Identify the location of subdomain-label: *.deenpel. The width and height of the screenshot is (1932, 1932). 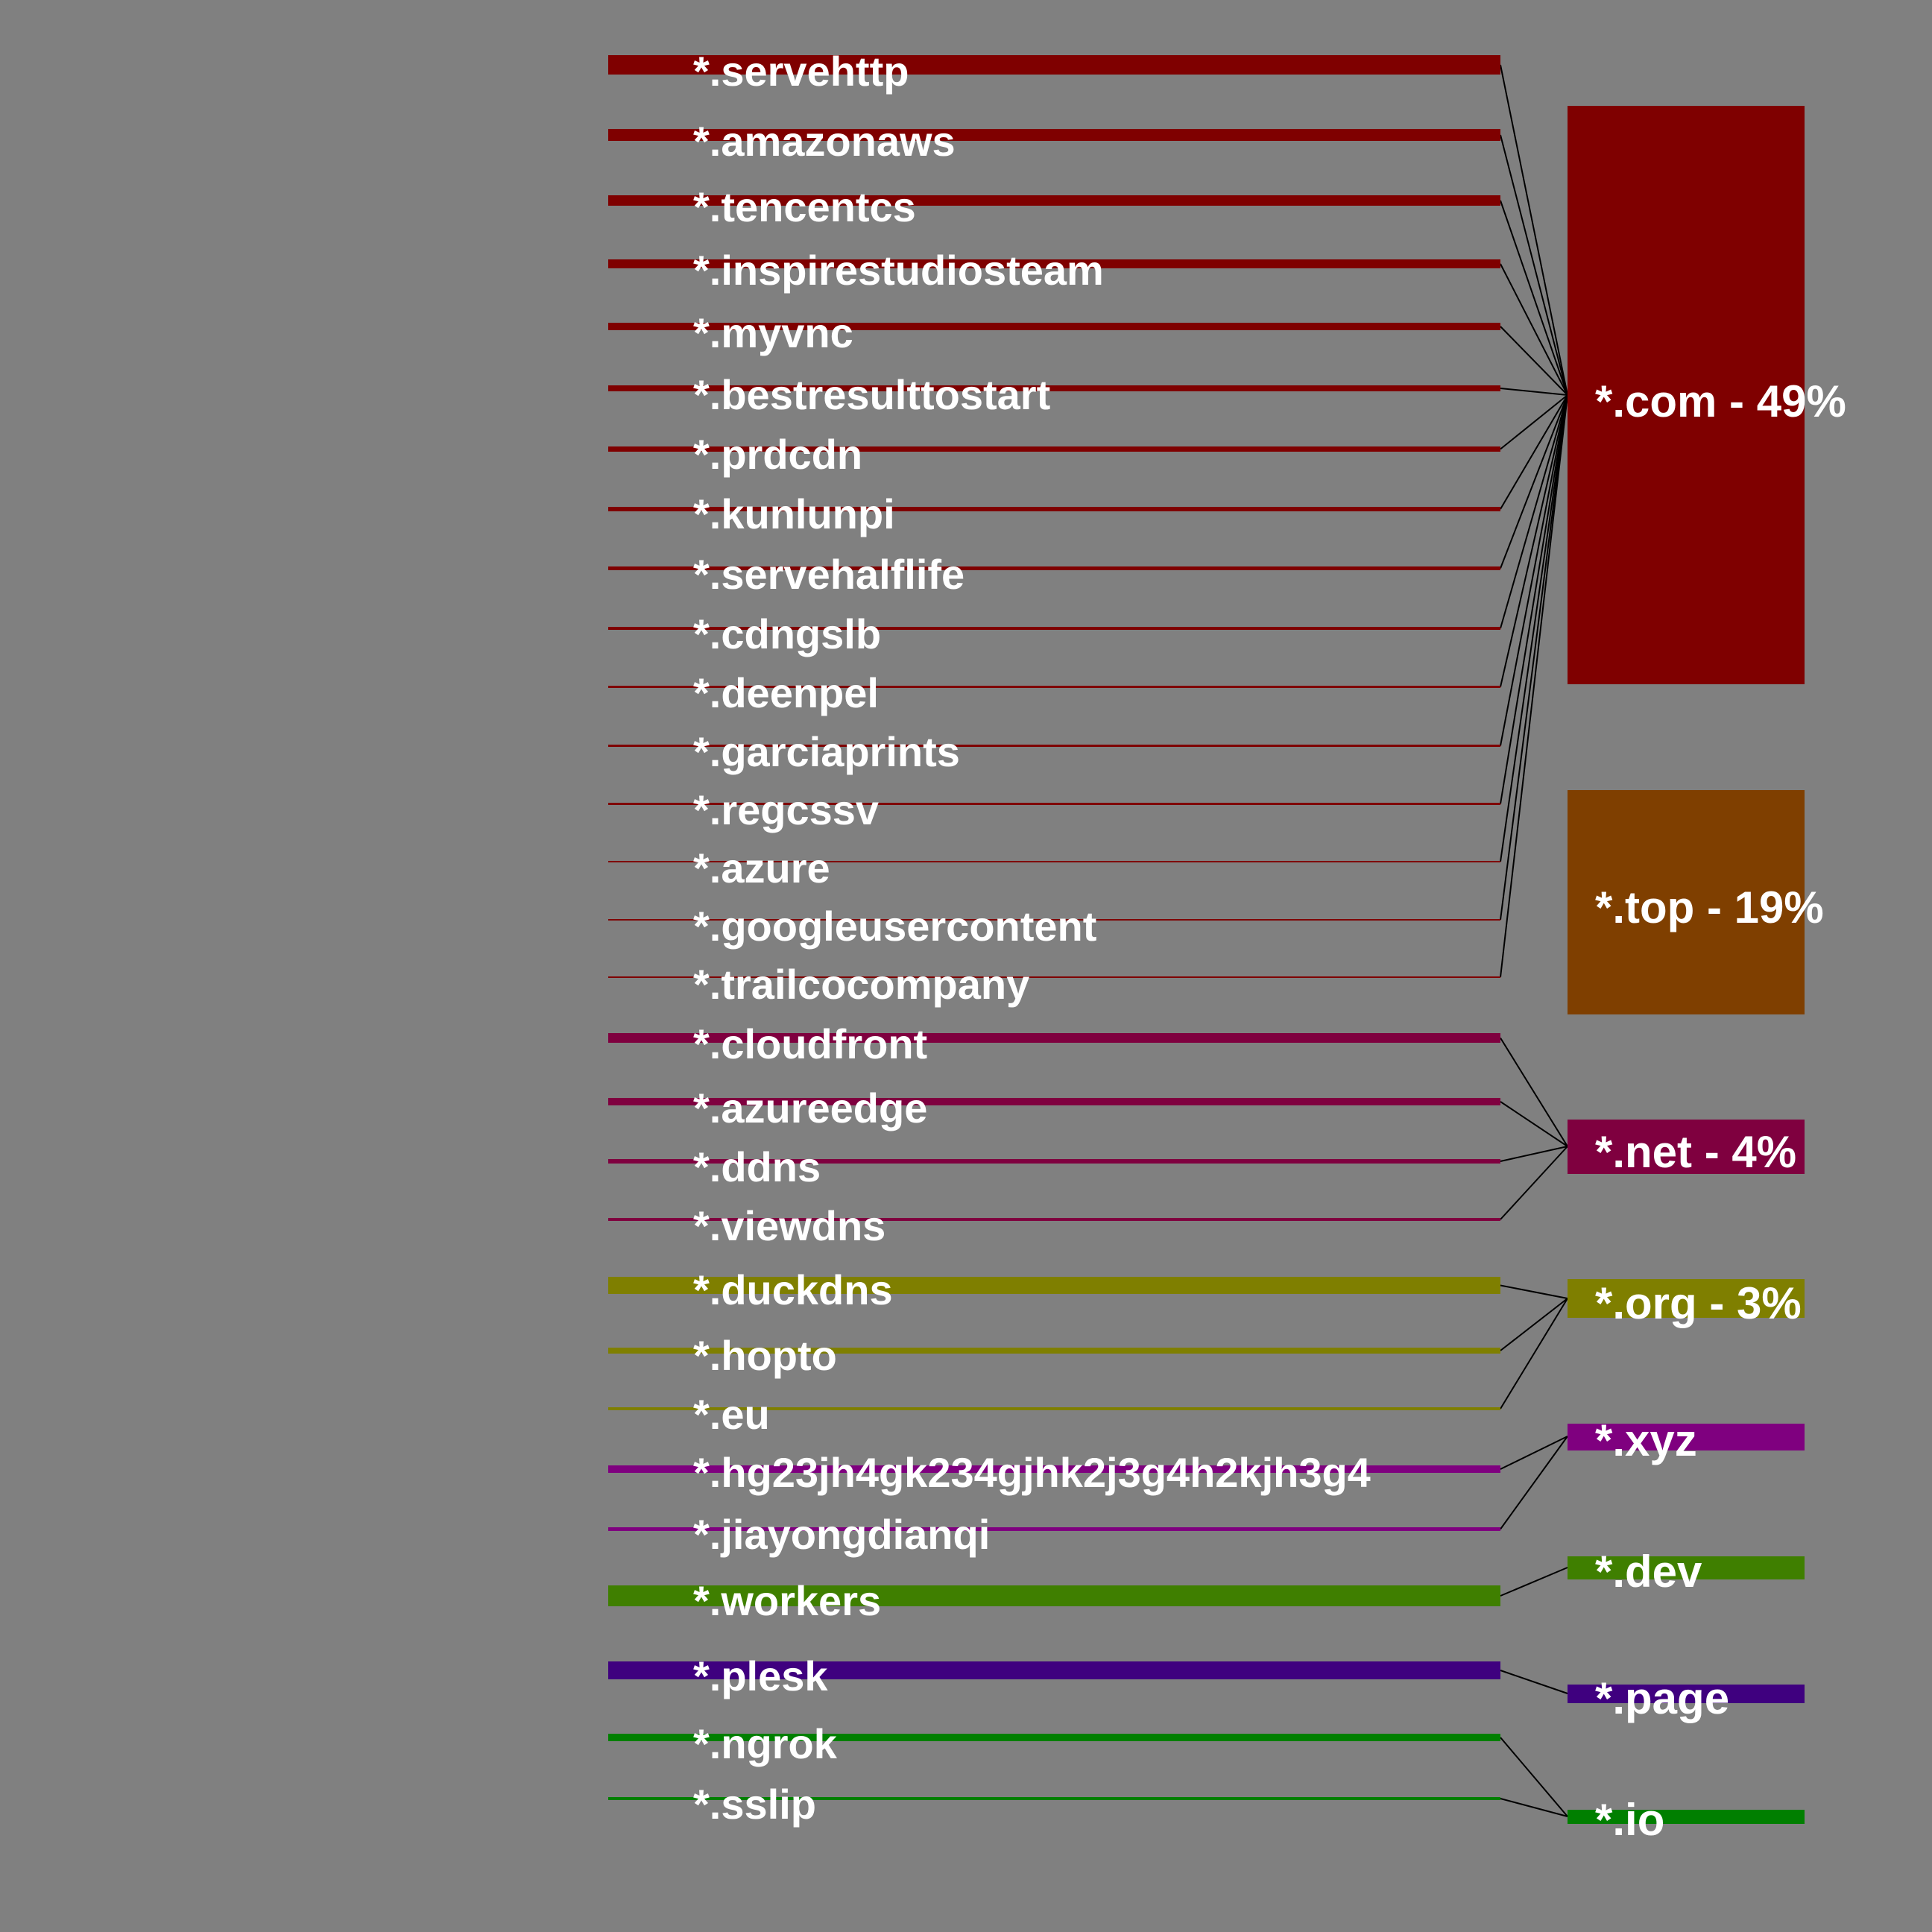
(786, 693).